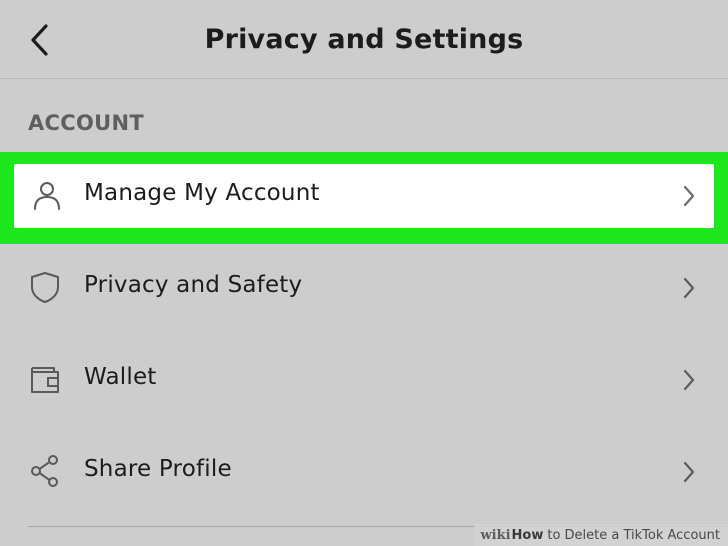 The width and height of the screenshot is (728, 546). What do you see at coordinates (202, 193) in the screenshot?
I see `menu-item-label: Manage My Account` at bounding box center [202, 193].